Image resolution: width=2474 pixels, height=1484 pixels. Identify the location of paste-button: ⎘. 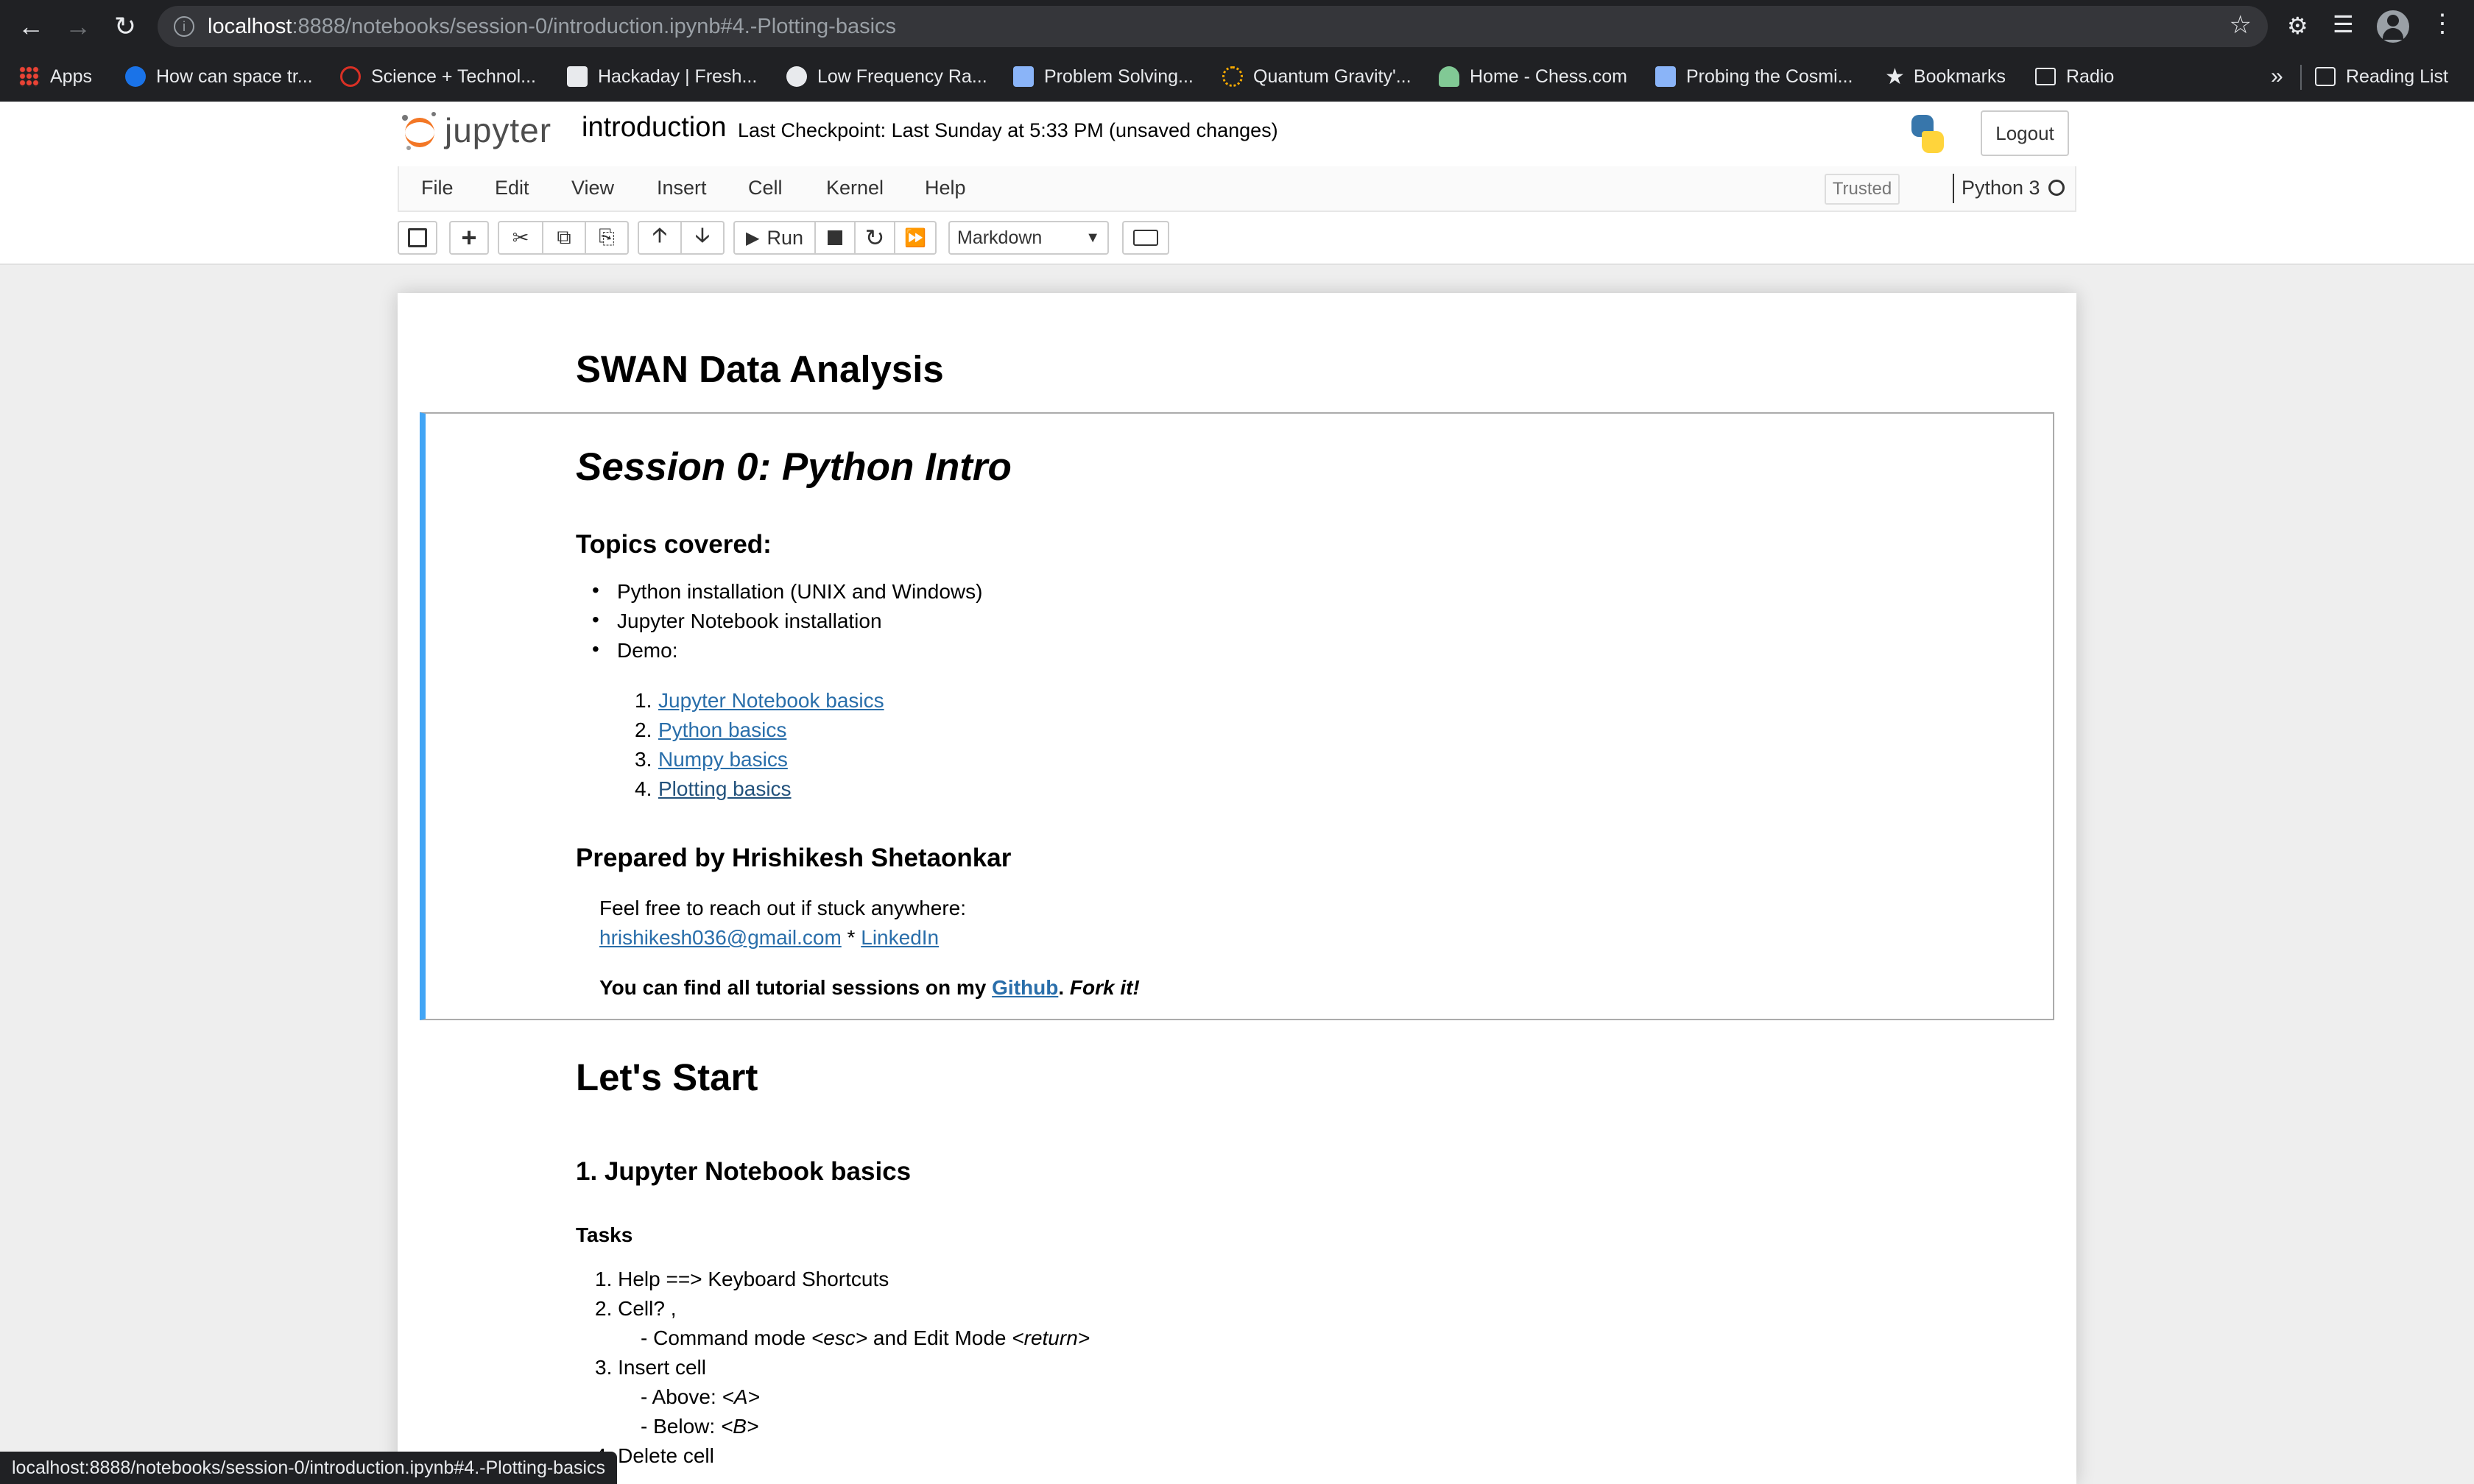
(607, 238).